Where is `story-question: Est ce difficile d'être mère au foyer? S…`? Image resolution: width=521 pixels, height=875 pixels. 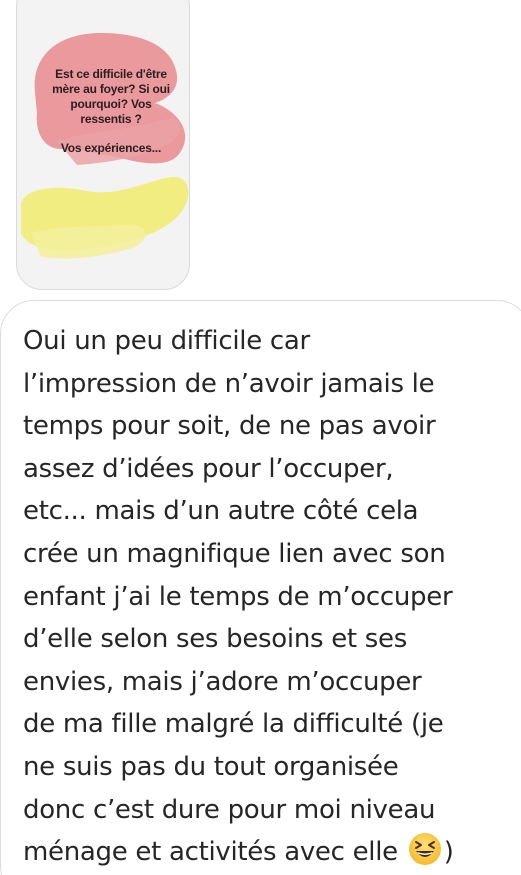 story-question: Est ce difficile d'être mère au foyer? S… is located at coordinates (111, 96).